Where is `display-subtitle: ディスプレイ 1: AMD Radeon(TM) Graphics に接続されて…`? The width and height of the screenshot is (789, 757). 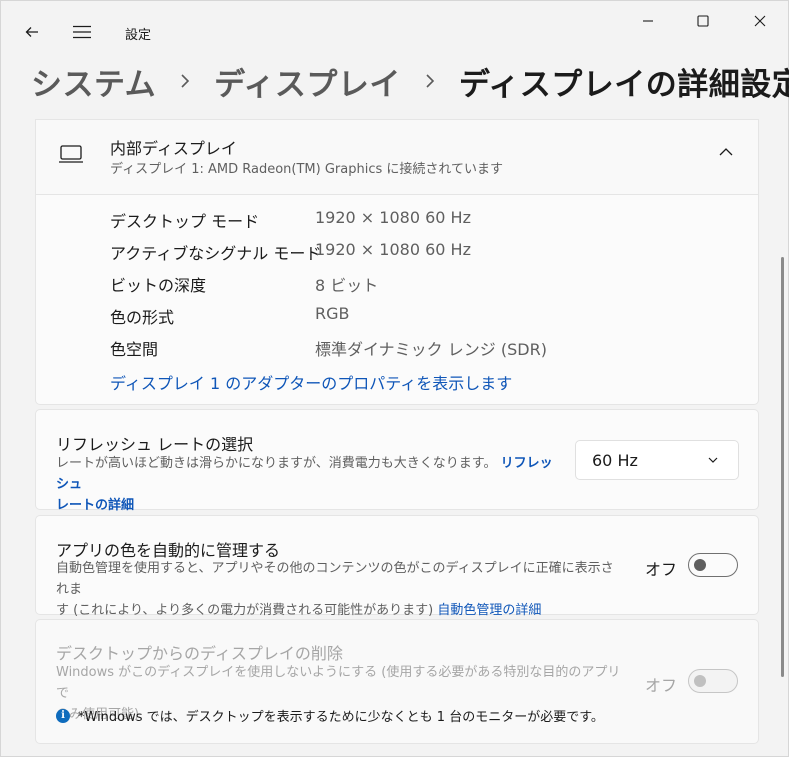
display-subtitle: ディスプレイ 1: AMD Radeon(TM) Graphics に接続されて… is located at coordinates (306, 169).